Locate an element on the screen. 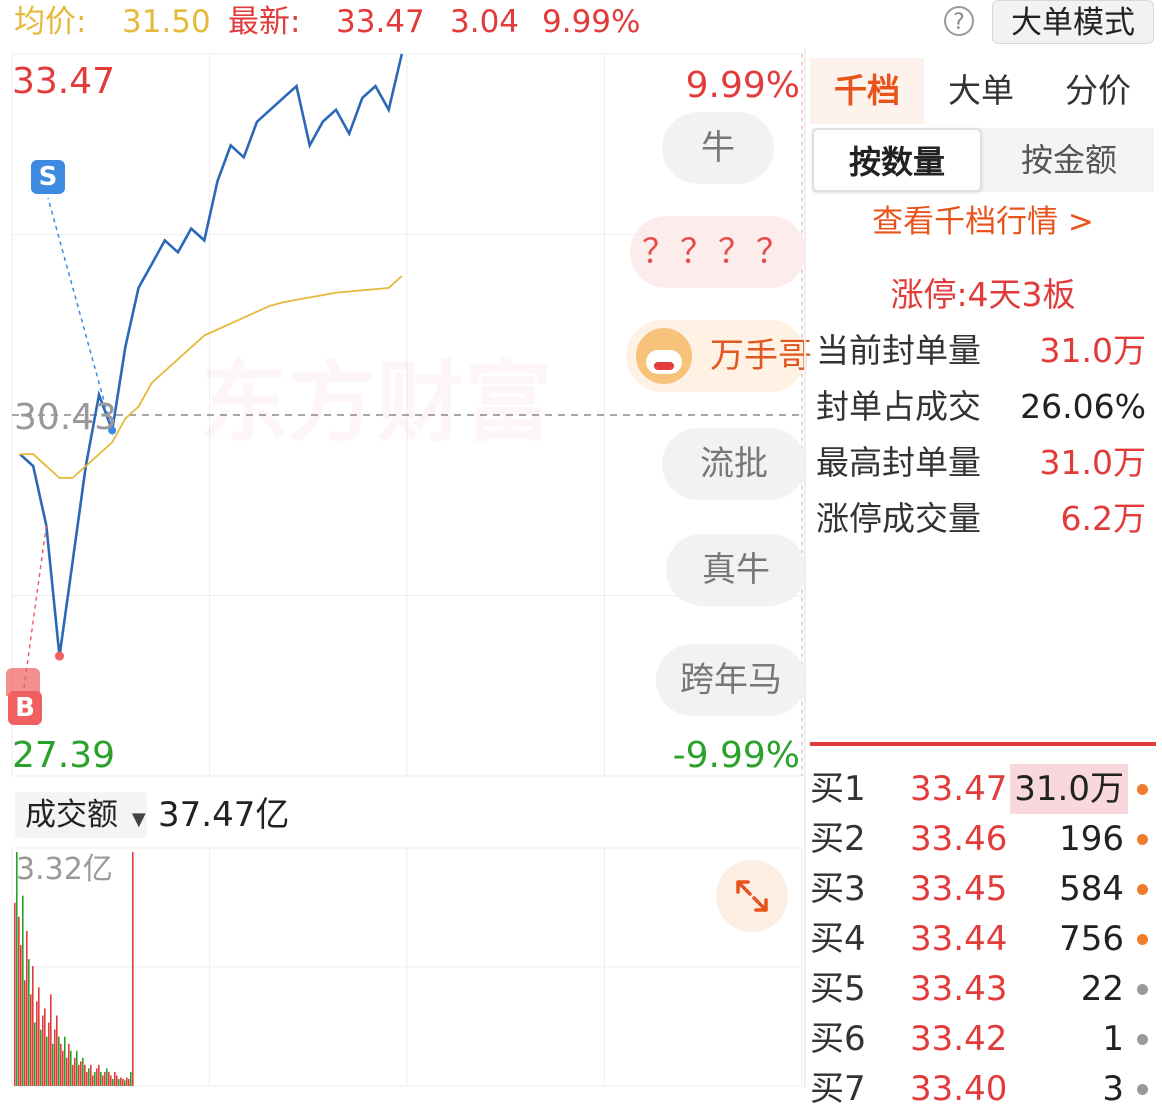  comment-tag-bg: 万手哥 is located at coordinates (719, 356).